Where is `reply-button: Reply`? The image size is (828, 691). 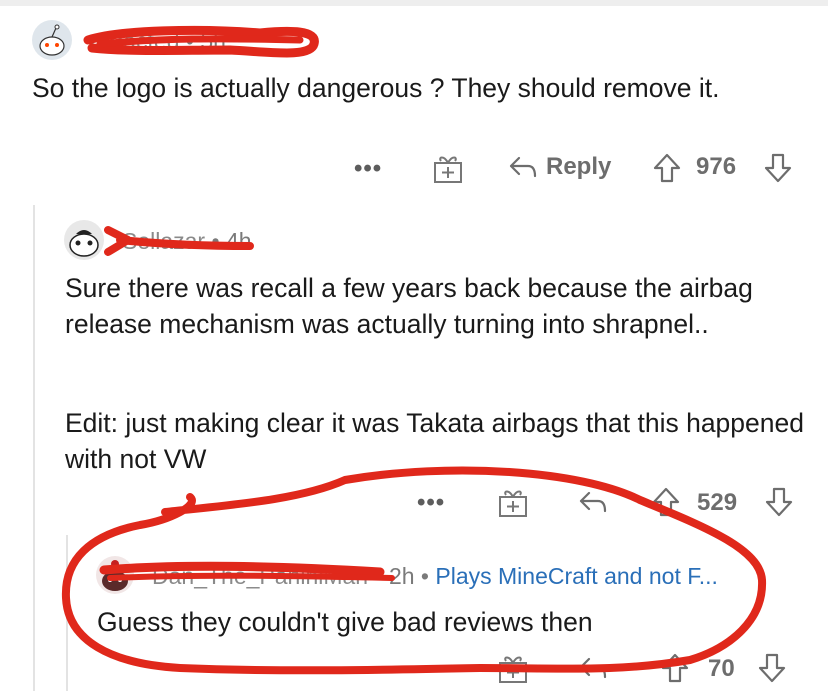
reply-button: Reply is located at coordinates (559, 167).